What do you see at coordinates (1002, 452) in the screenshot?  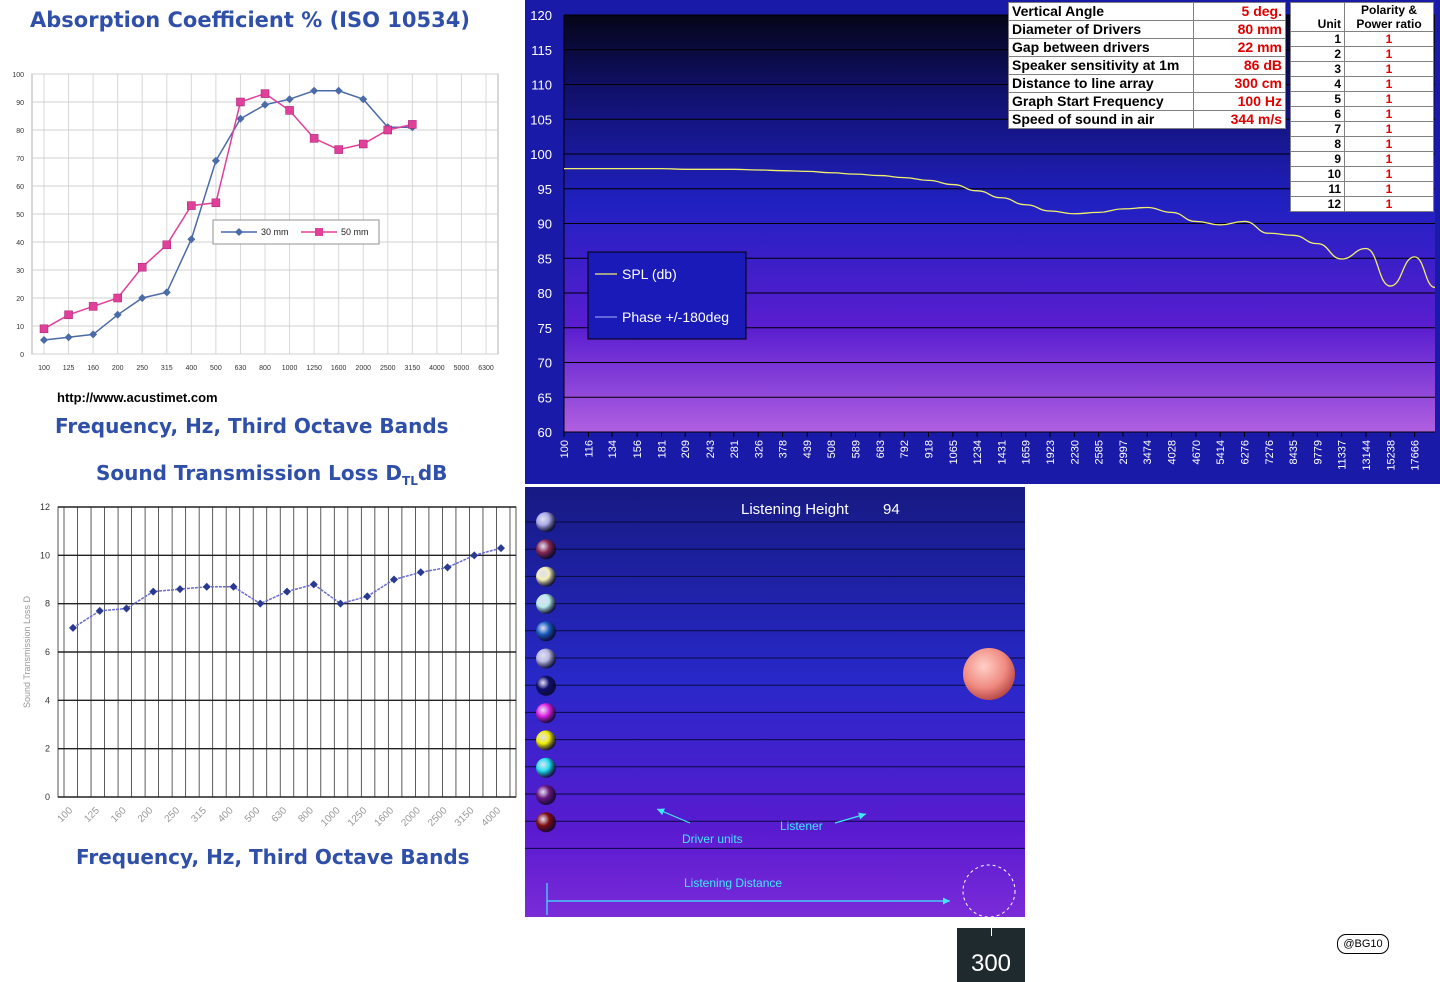 I see `x-tick-label: 1431` at bounding box center [1002, 452].